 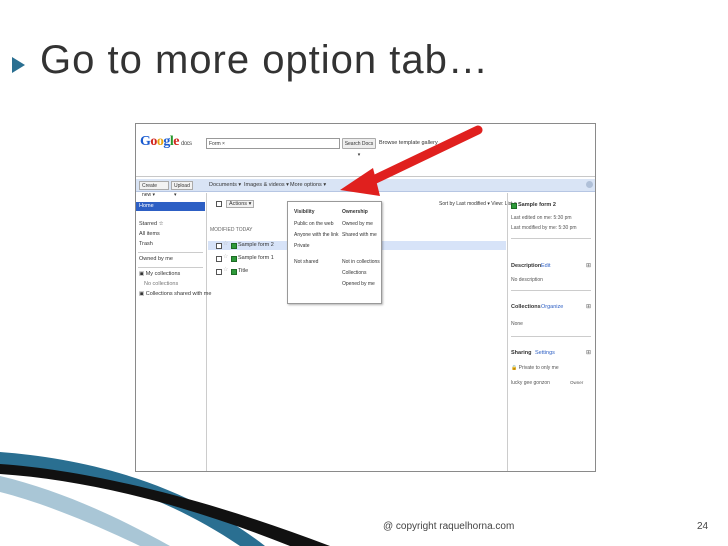 I want to click on page-number: 24, so click(x=703, y=526).